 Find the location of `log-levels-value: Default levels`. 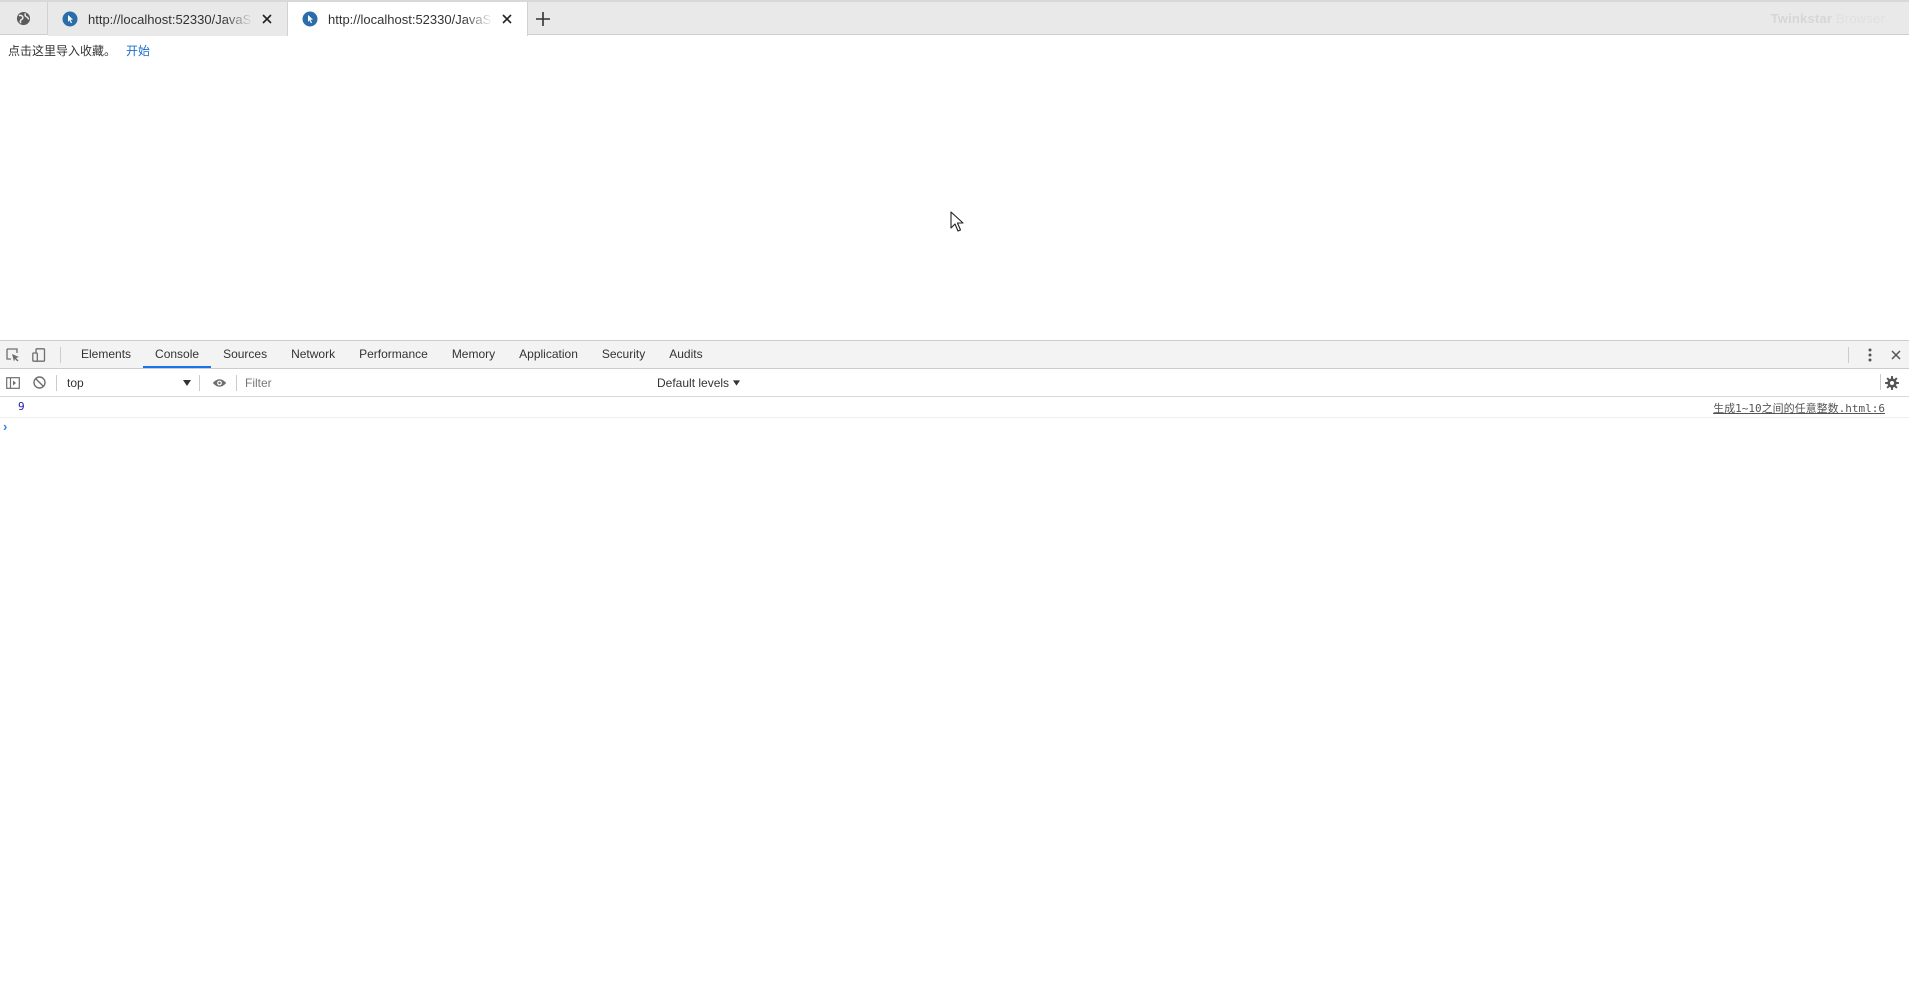

log-levels-value: Default levels is located at coordinates (693, 382).